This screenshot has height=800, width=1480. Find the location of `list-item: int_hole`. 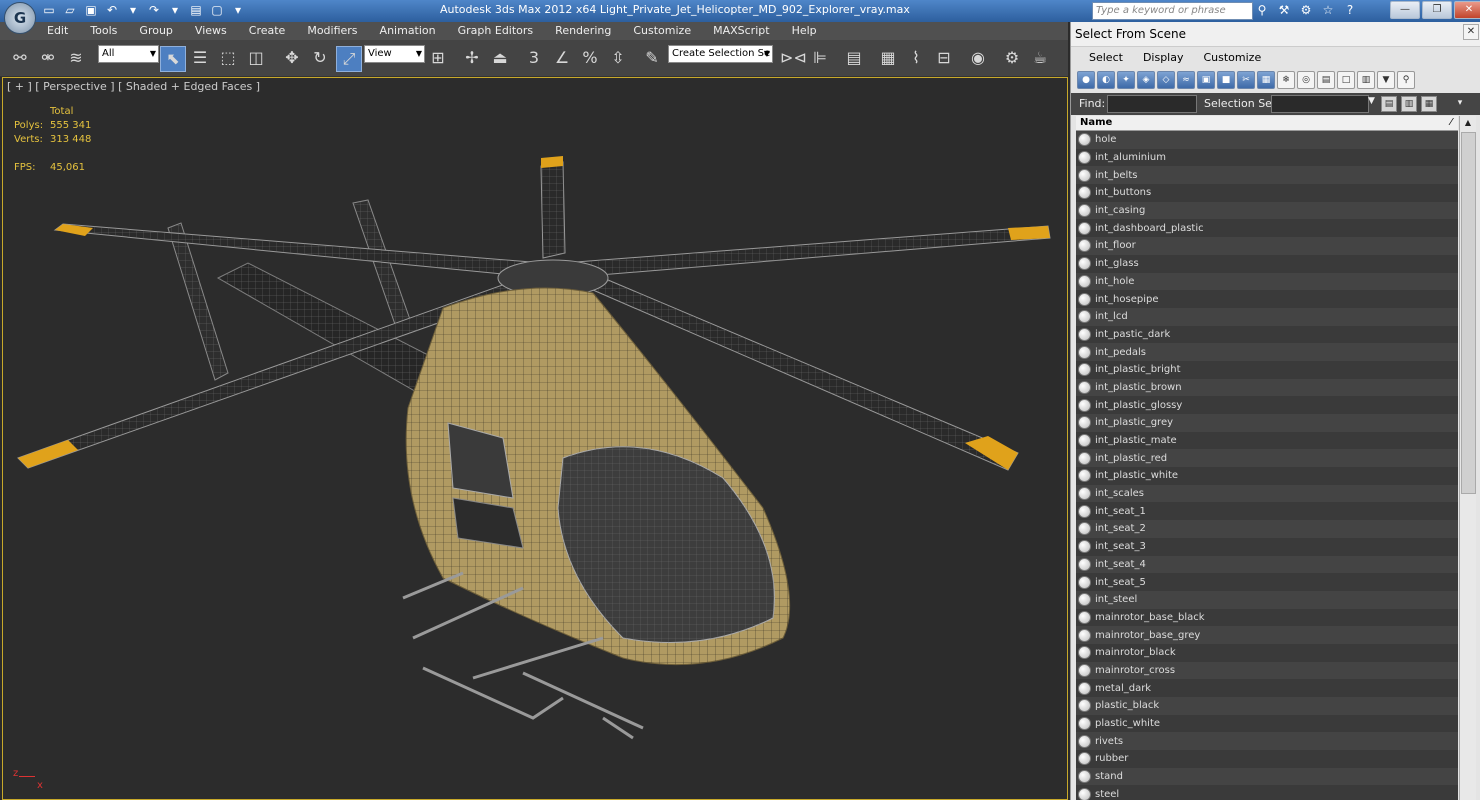

list-item: int_hole is located at coordinates (1267, 281).